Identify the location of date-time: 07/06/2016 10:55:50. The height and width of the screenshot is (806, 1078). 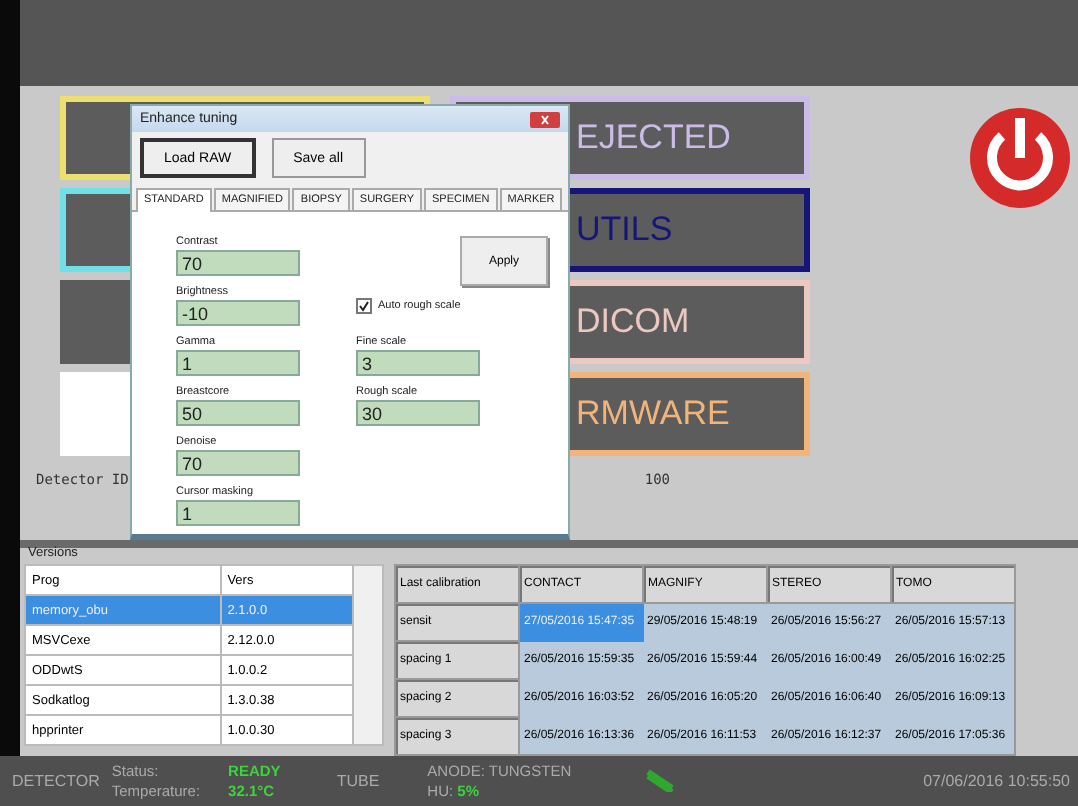
(996, 781).